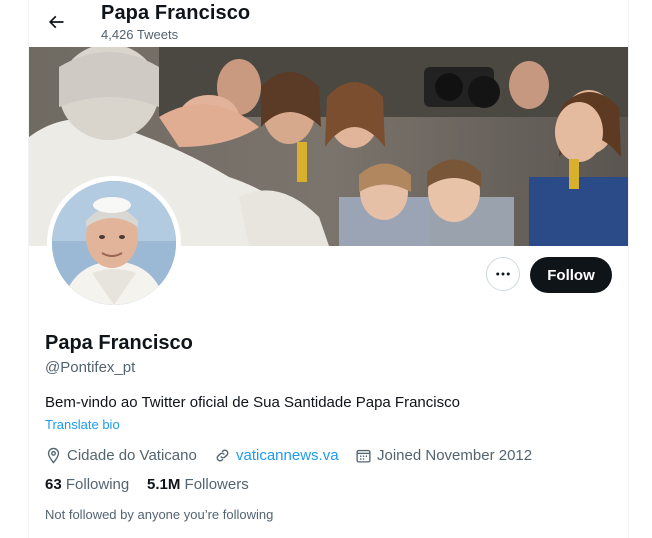 This screenshot has width=652, height=538. I want to click on profile-joined: Joined November 2012, so click(443, 455).